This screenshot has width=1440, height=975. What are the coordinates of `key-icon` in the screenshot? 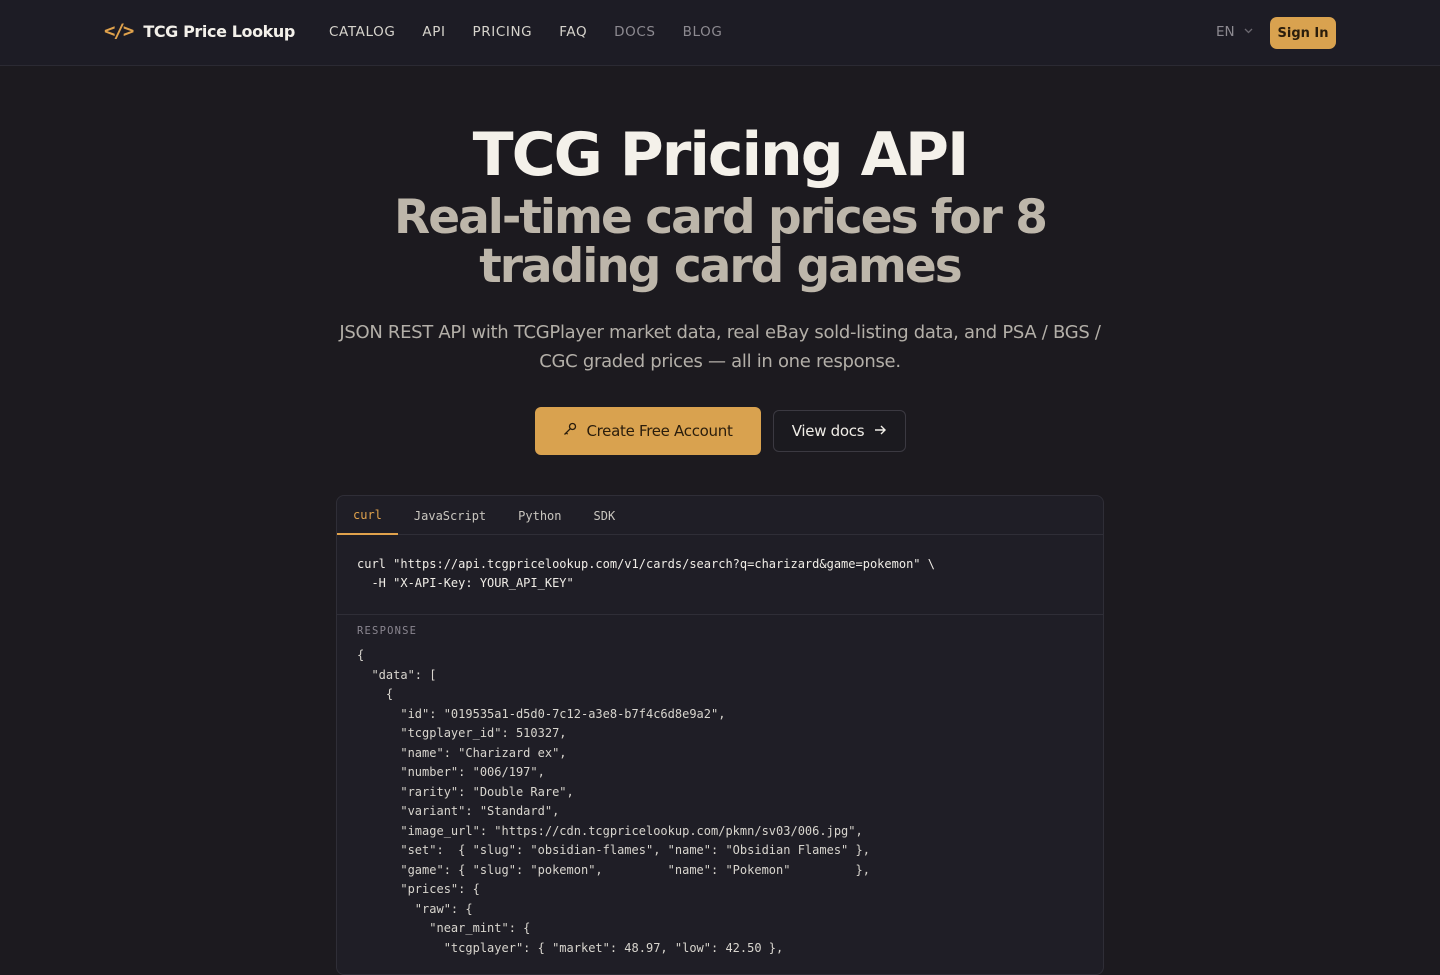 It's located at (570, 431).